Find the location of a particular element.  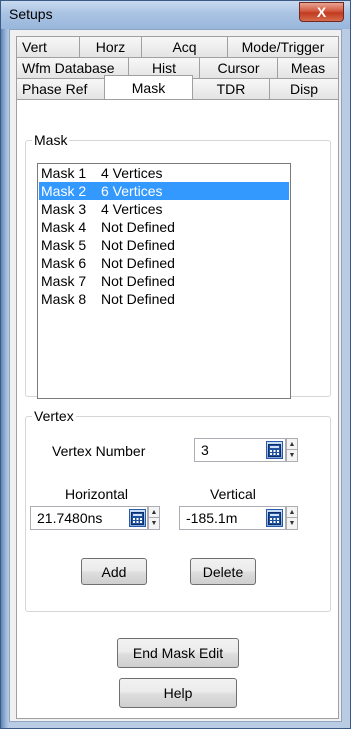

tab-row-3: Phase Ref Mask TDR Disp is located at coordinates (177, 87).